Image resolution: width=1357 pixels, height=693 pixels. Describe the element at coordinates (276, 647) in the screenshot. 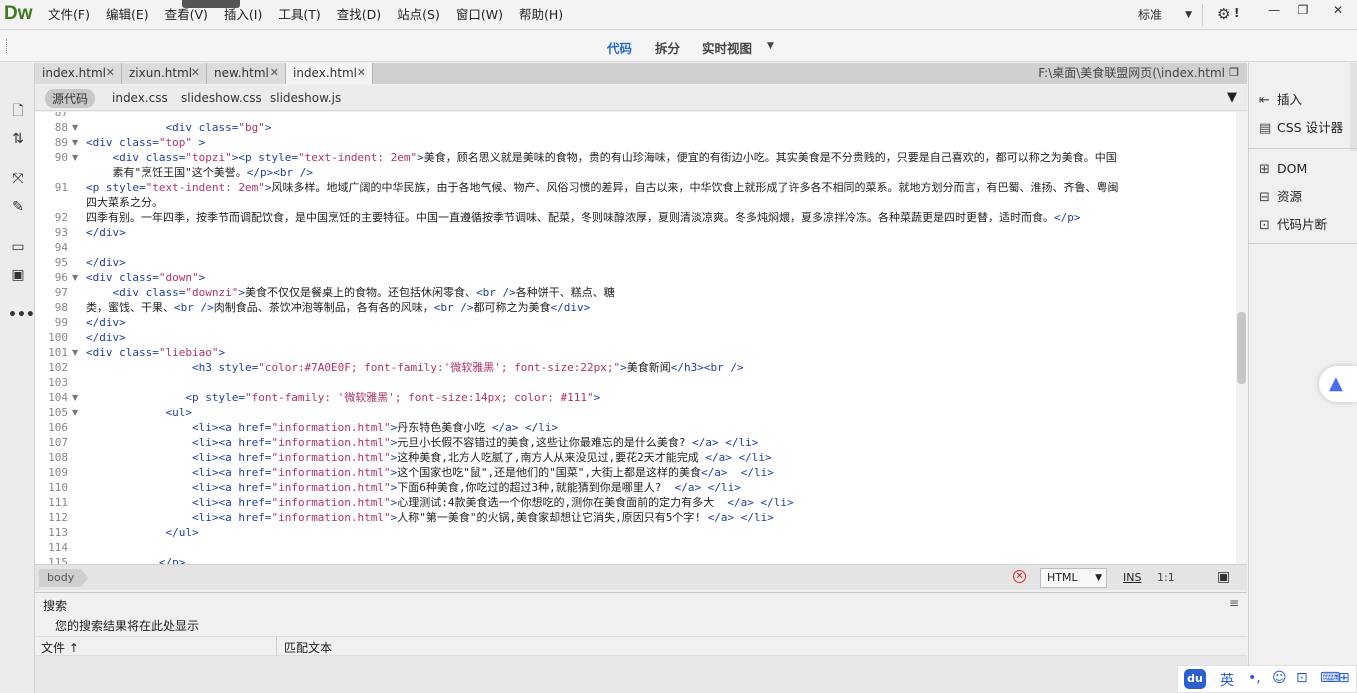

I see `column-divider` at that location.